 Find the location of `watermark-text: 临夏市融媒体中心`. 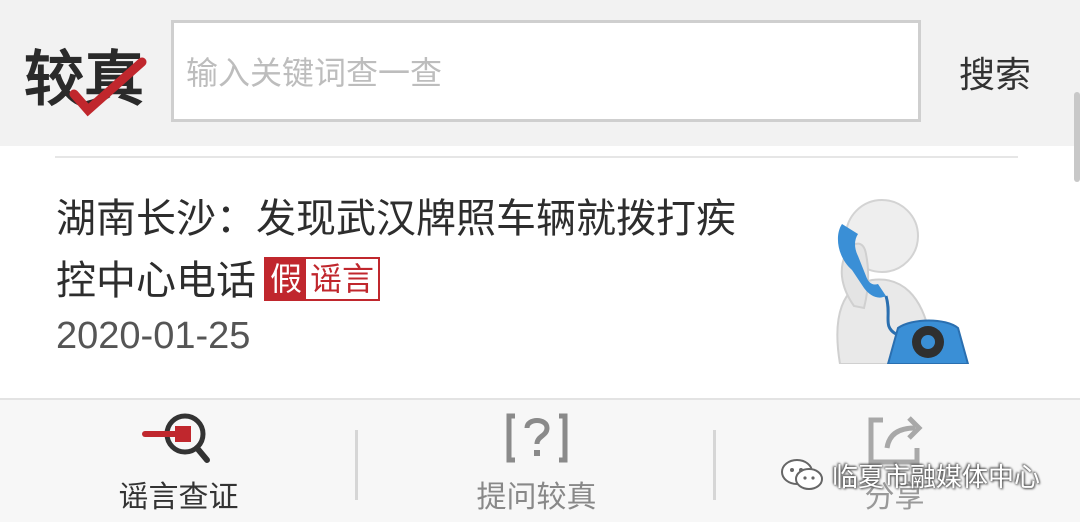

watermark-text: 临夏市融媒体中心 is located at coordinates (936, 477).